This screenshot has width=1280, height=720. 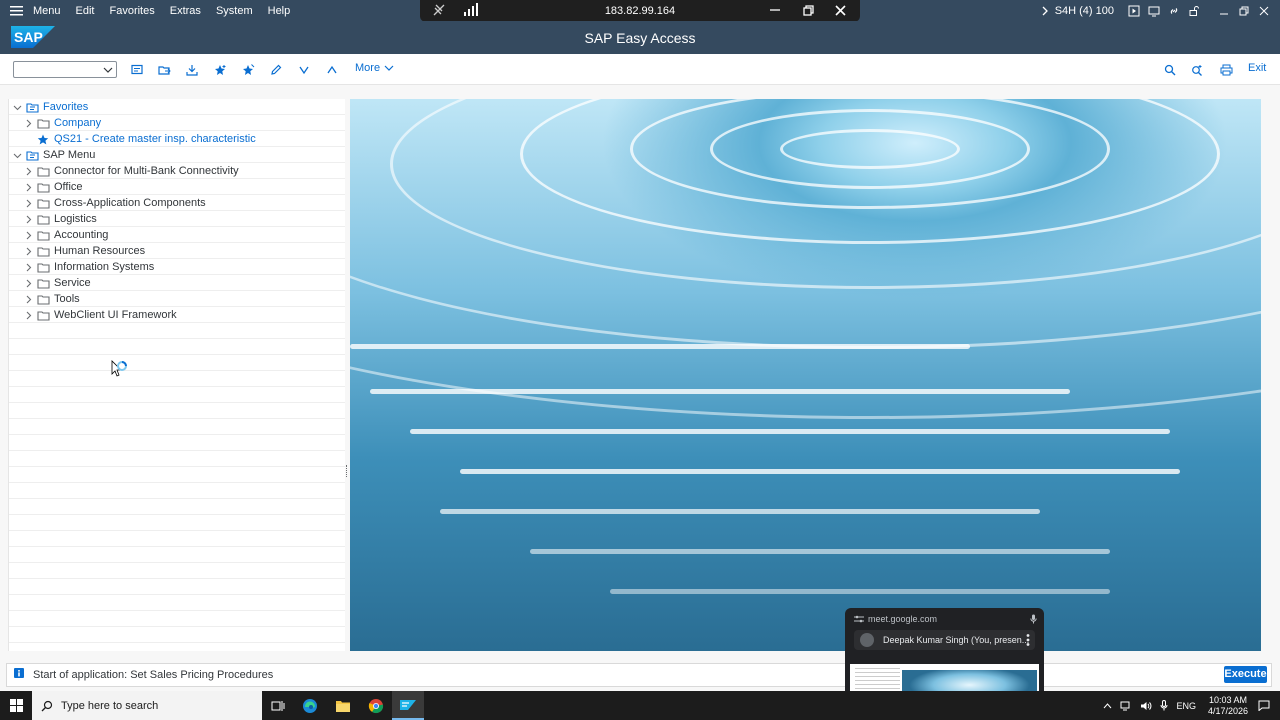 What do you see at coordinates (1224, 10) in the screenshot?
I see `window-minimize-icon` at bounding box center [1224, 10].